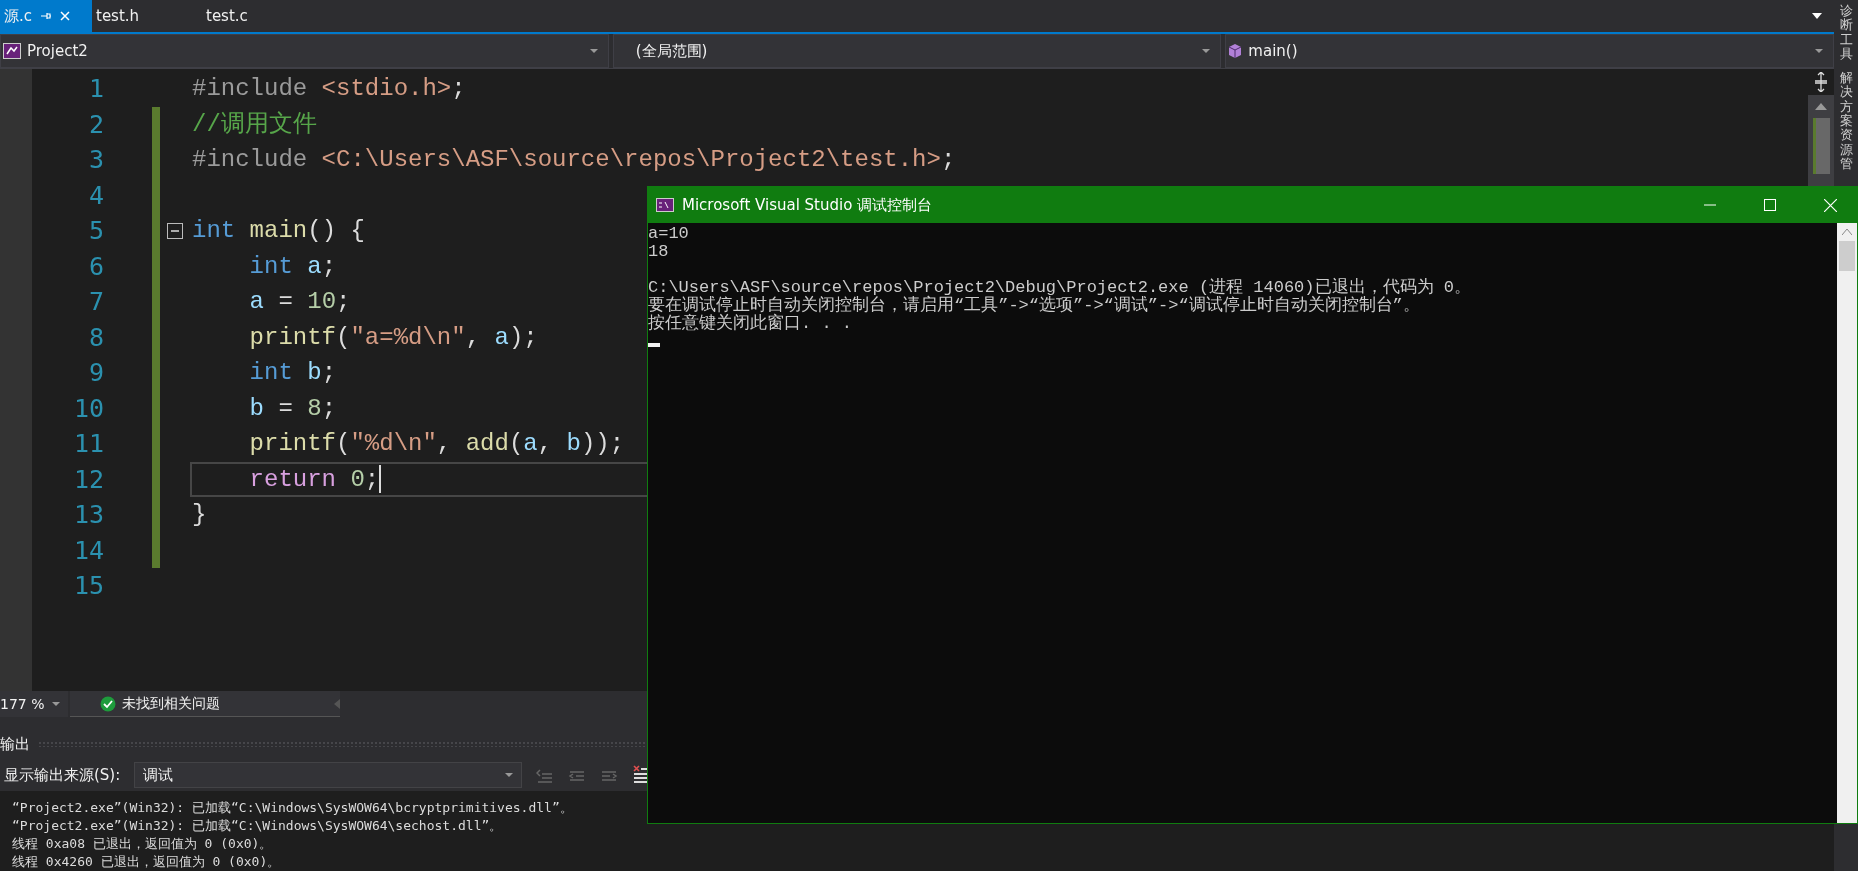 This screenshot has width=1858, height=871. Describe the element at coordinates (88, 444) in the screenshot. I see `line-number: 11` at that location.